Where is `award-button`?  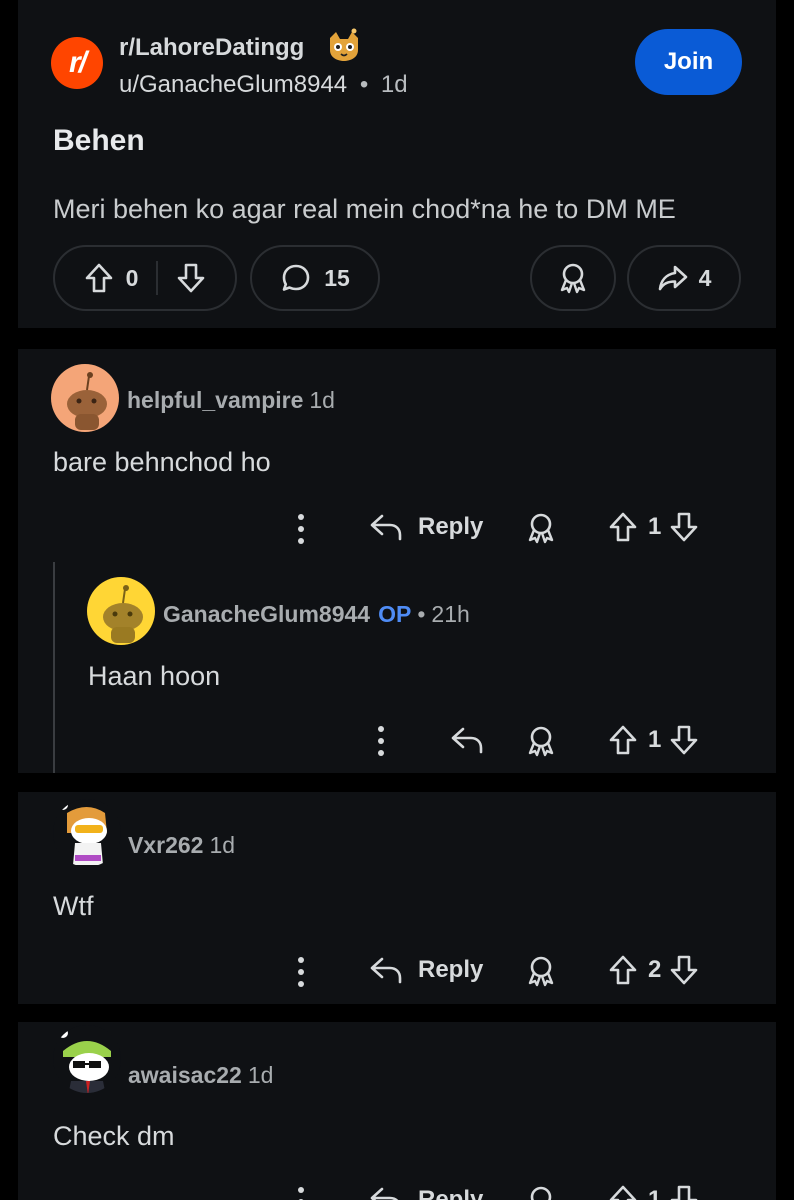
award-button is located at coordinates (573, 278).